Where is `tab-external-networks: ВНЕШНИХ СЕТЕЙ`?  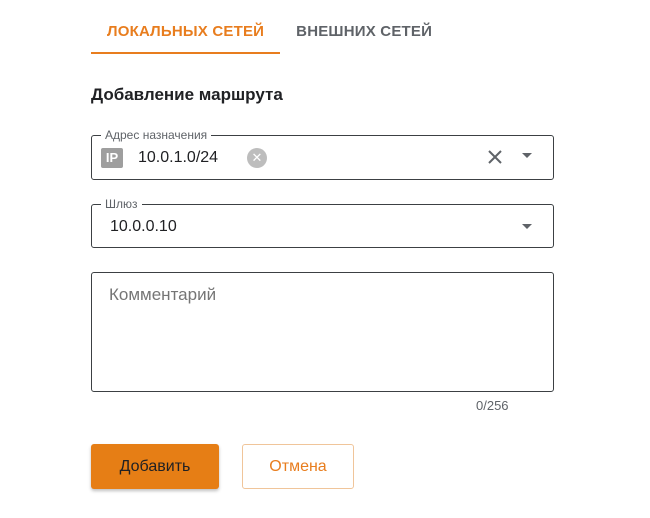 tab-external-networks: ВНЕШНИХ СЕТЕЙ is located at coordinates (364, 33).